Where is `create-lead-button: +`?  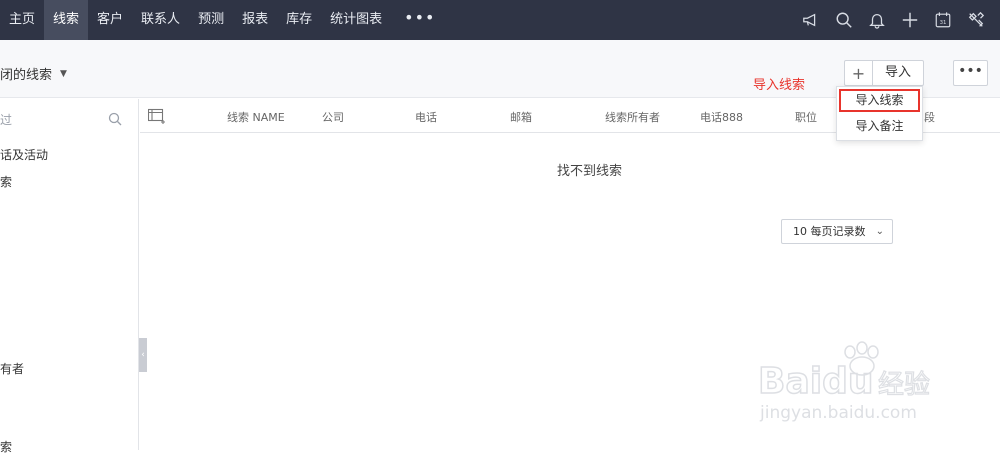 create-lead-button: + is located at coordinates (859, 73).